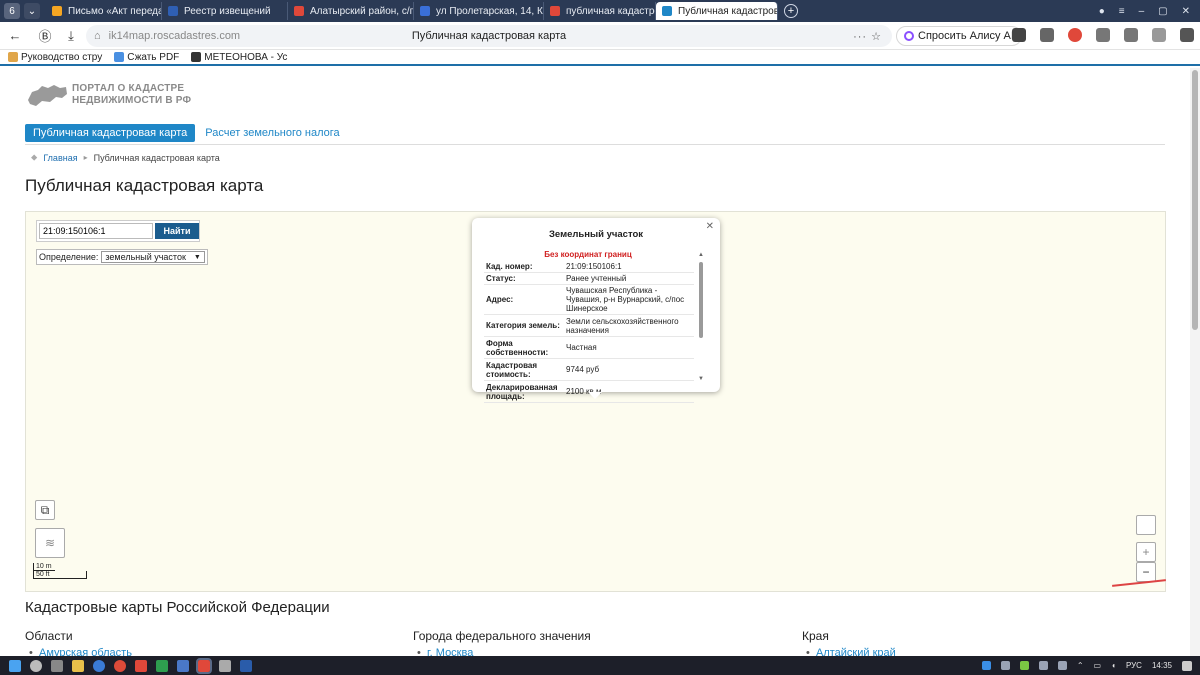 This screenshot has height=675, width=1200. Describe the element at coordinates (701, 255) in the screenshot. I see `scroll-up-icon: ▲` at that location.